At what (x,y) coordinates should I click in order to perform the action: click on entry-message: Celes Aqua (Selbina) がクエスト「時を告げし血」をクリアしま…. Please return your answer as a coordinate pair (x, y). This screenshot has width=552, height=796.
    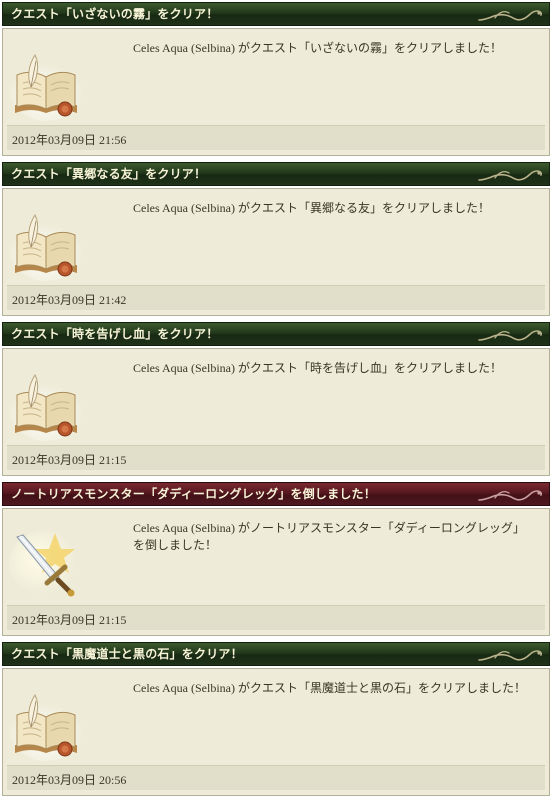
    Looking at the image, I should click on (317, 368).